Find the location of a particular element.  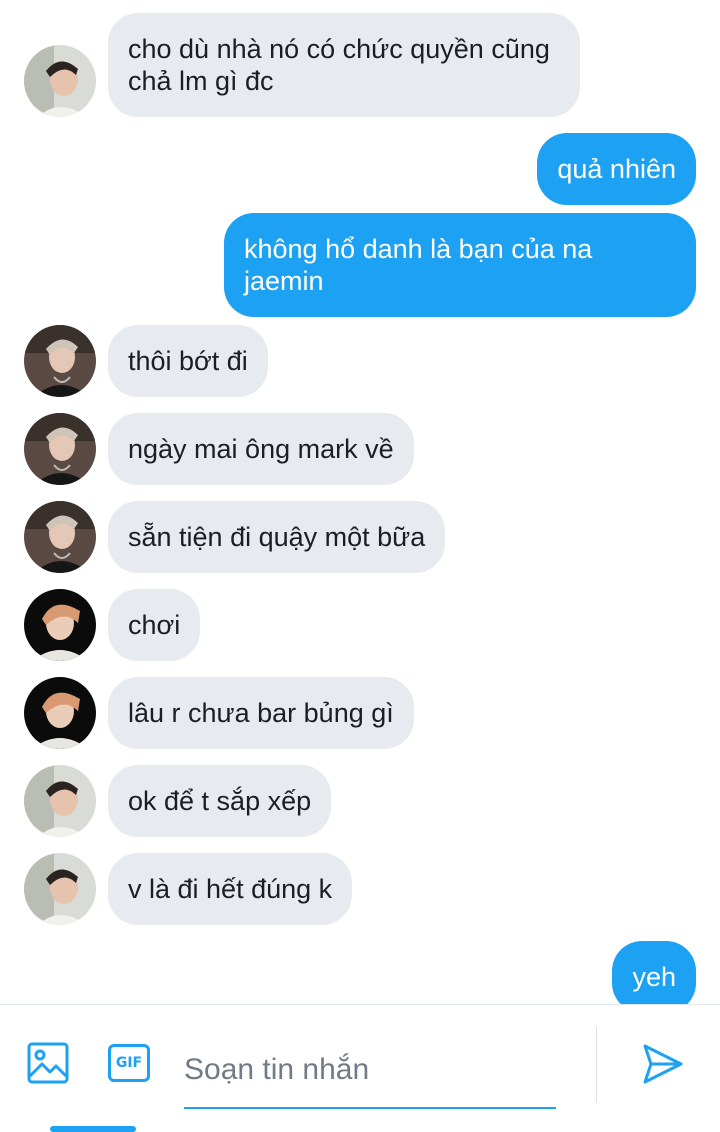

send-icon is located at coordinates (663, 1064).